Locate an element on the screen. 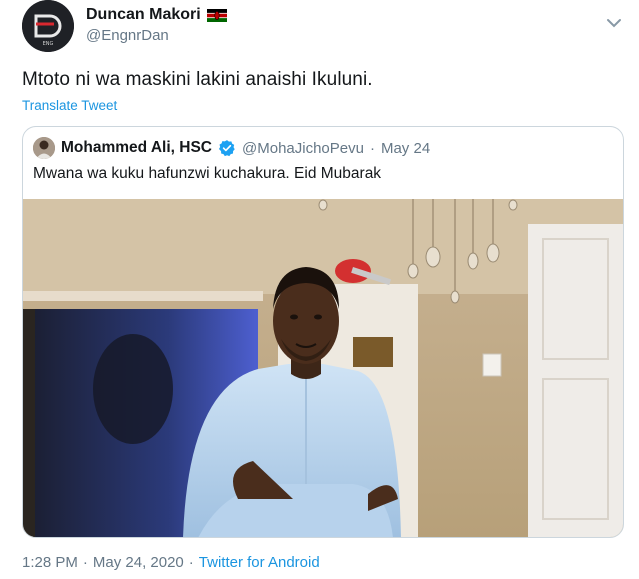  quoted-tweet-date: May 24 is located at coordinates (405, 148).